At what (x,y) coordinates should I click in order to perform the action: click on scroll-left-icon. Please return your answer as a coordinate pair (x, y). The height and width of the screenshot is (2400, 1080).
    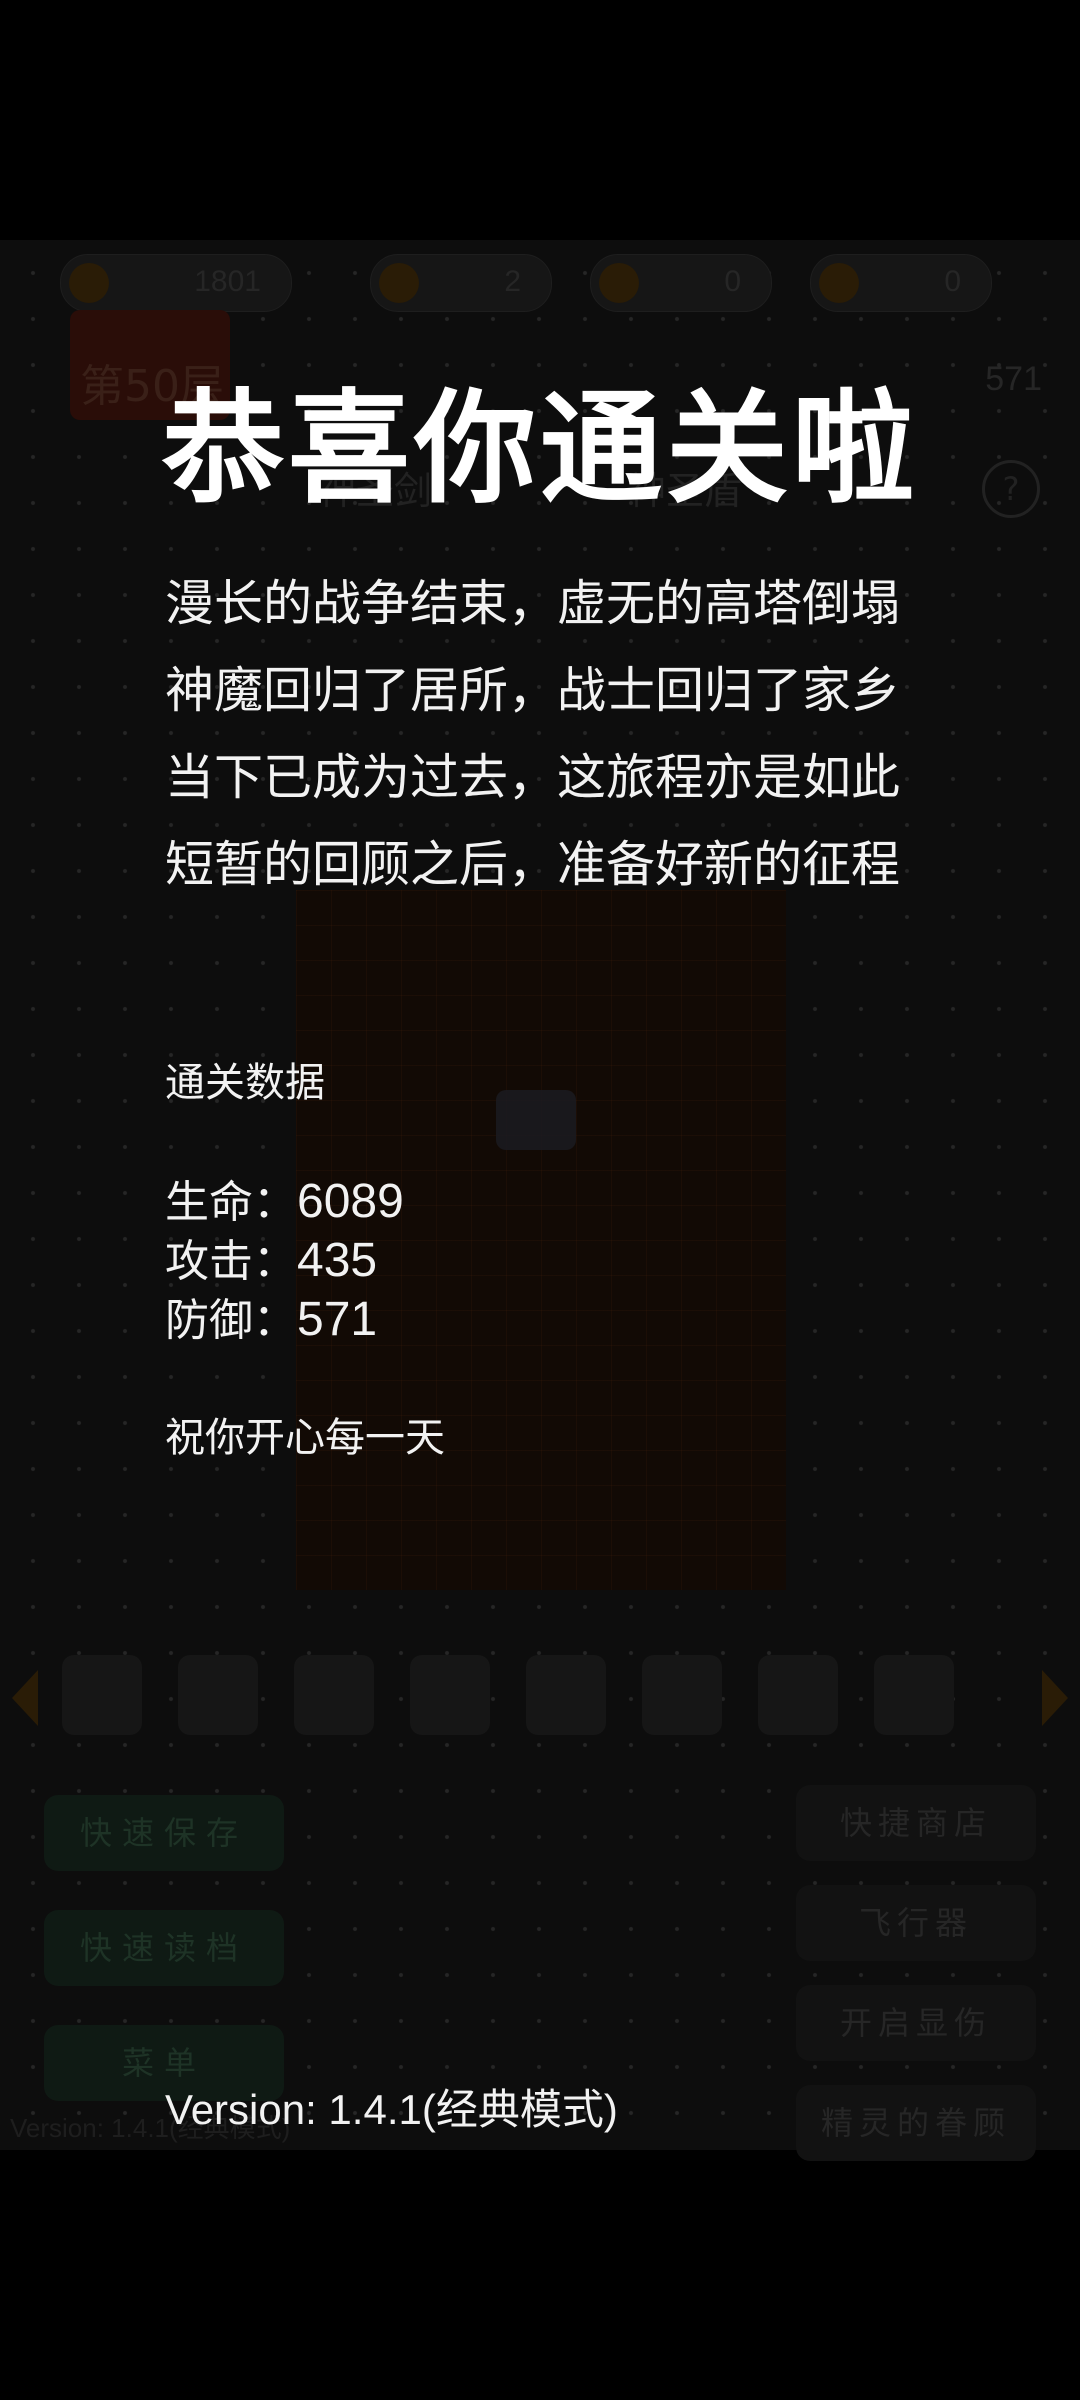
    Looking at the image, I should click on (25, 1698).